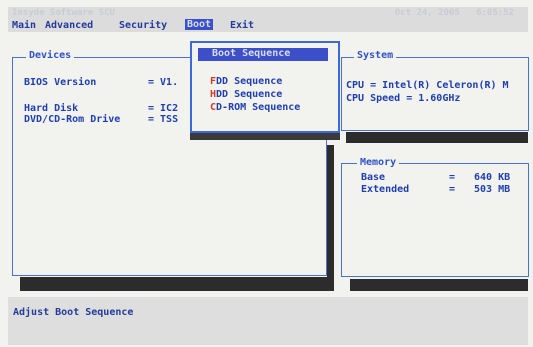  What do you see at coordinates (60, 82) in the screenshot?
I see `bios-version-label: BIOS Version` at bounding box center [60, 82].